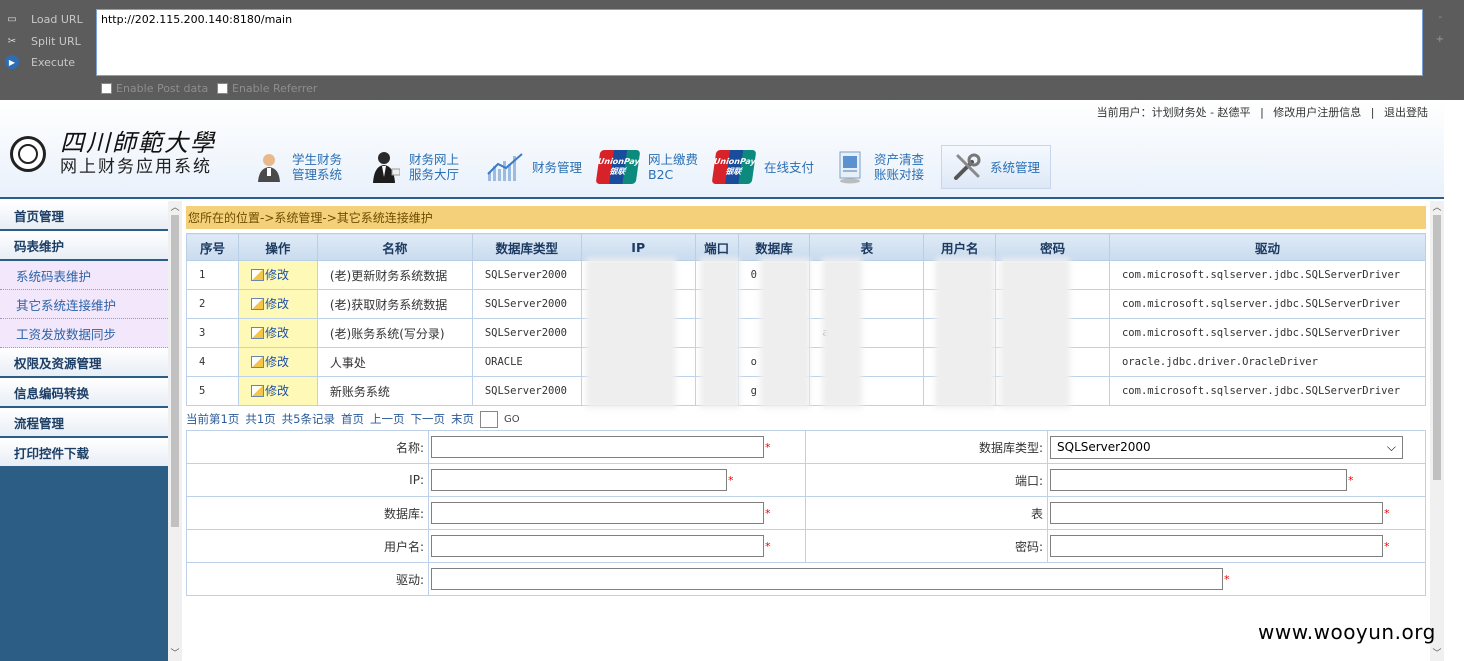  Describe the element at coordinates (759, 42) in the screenshot. I see `url-input: http://202.115.200.140:8180/main` at that location.